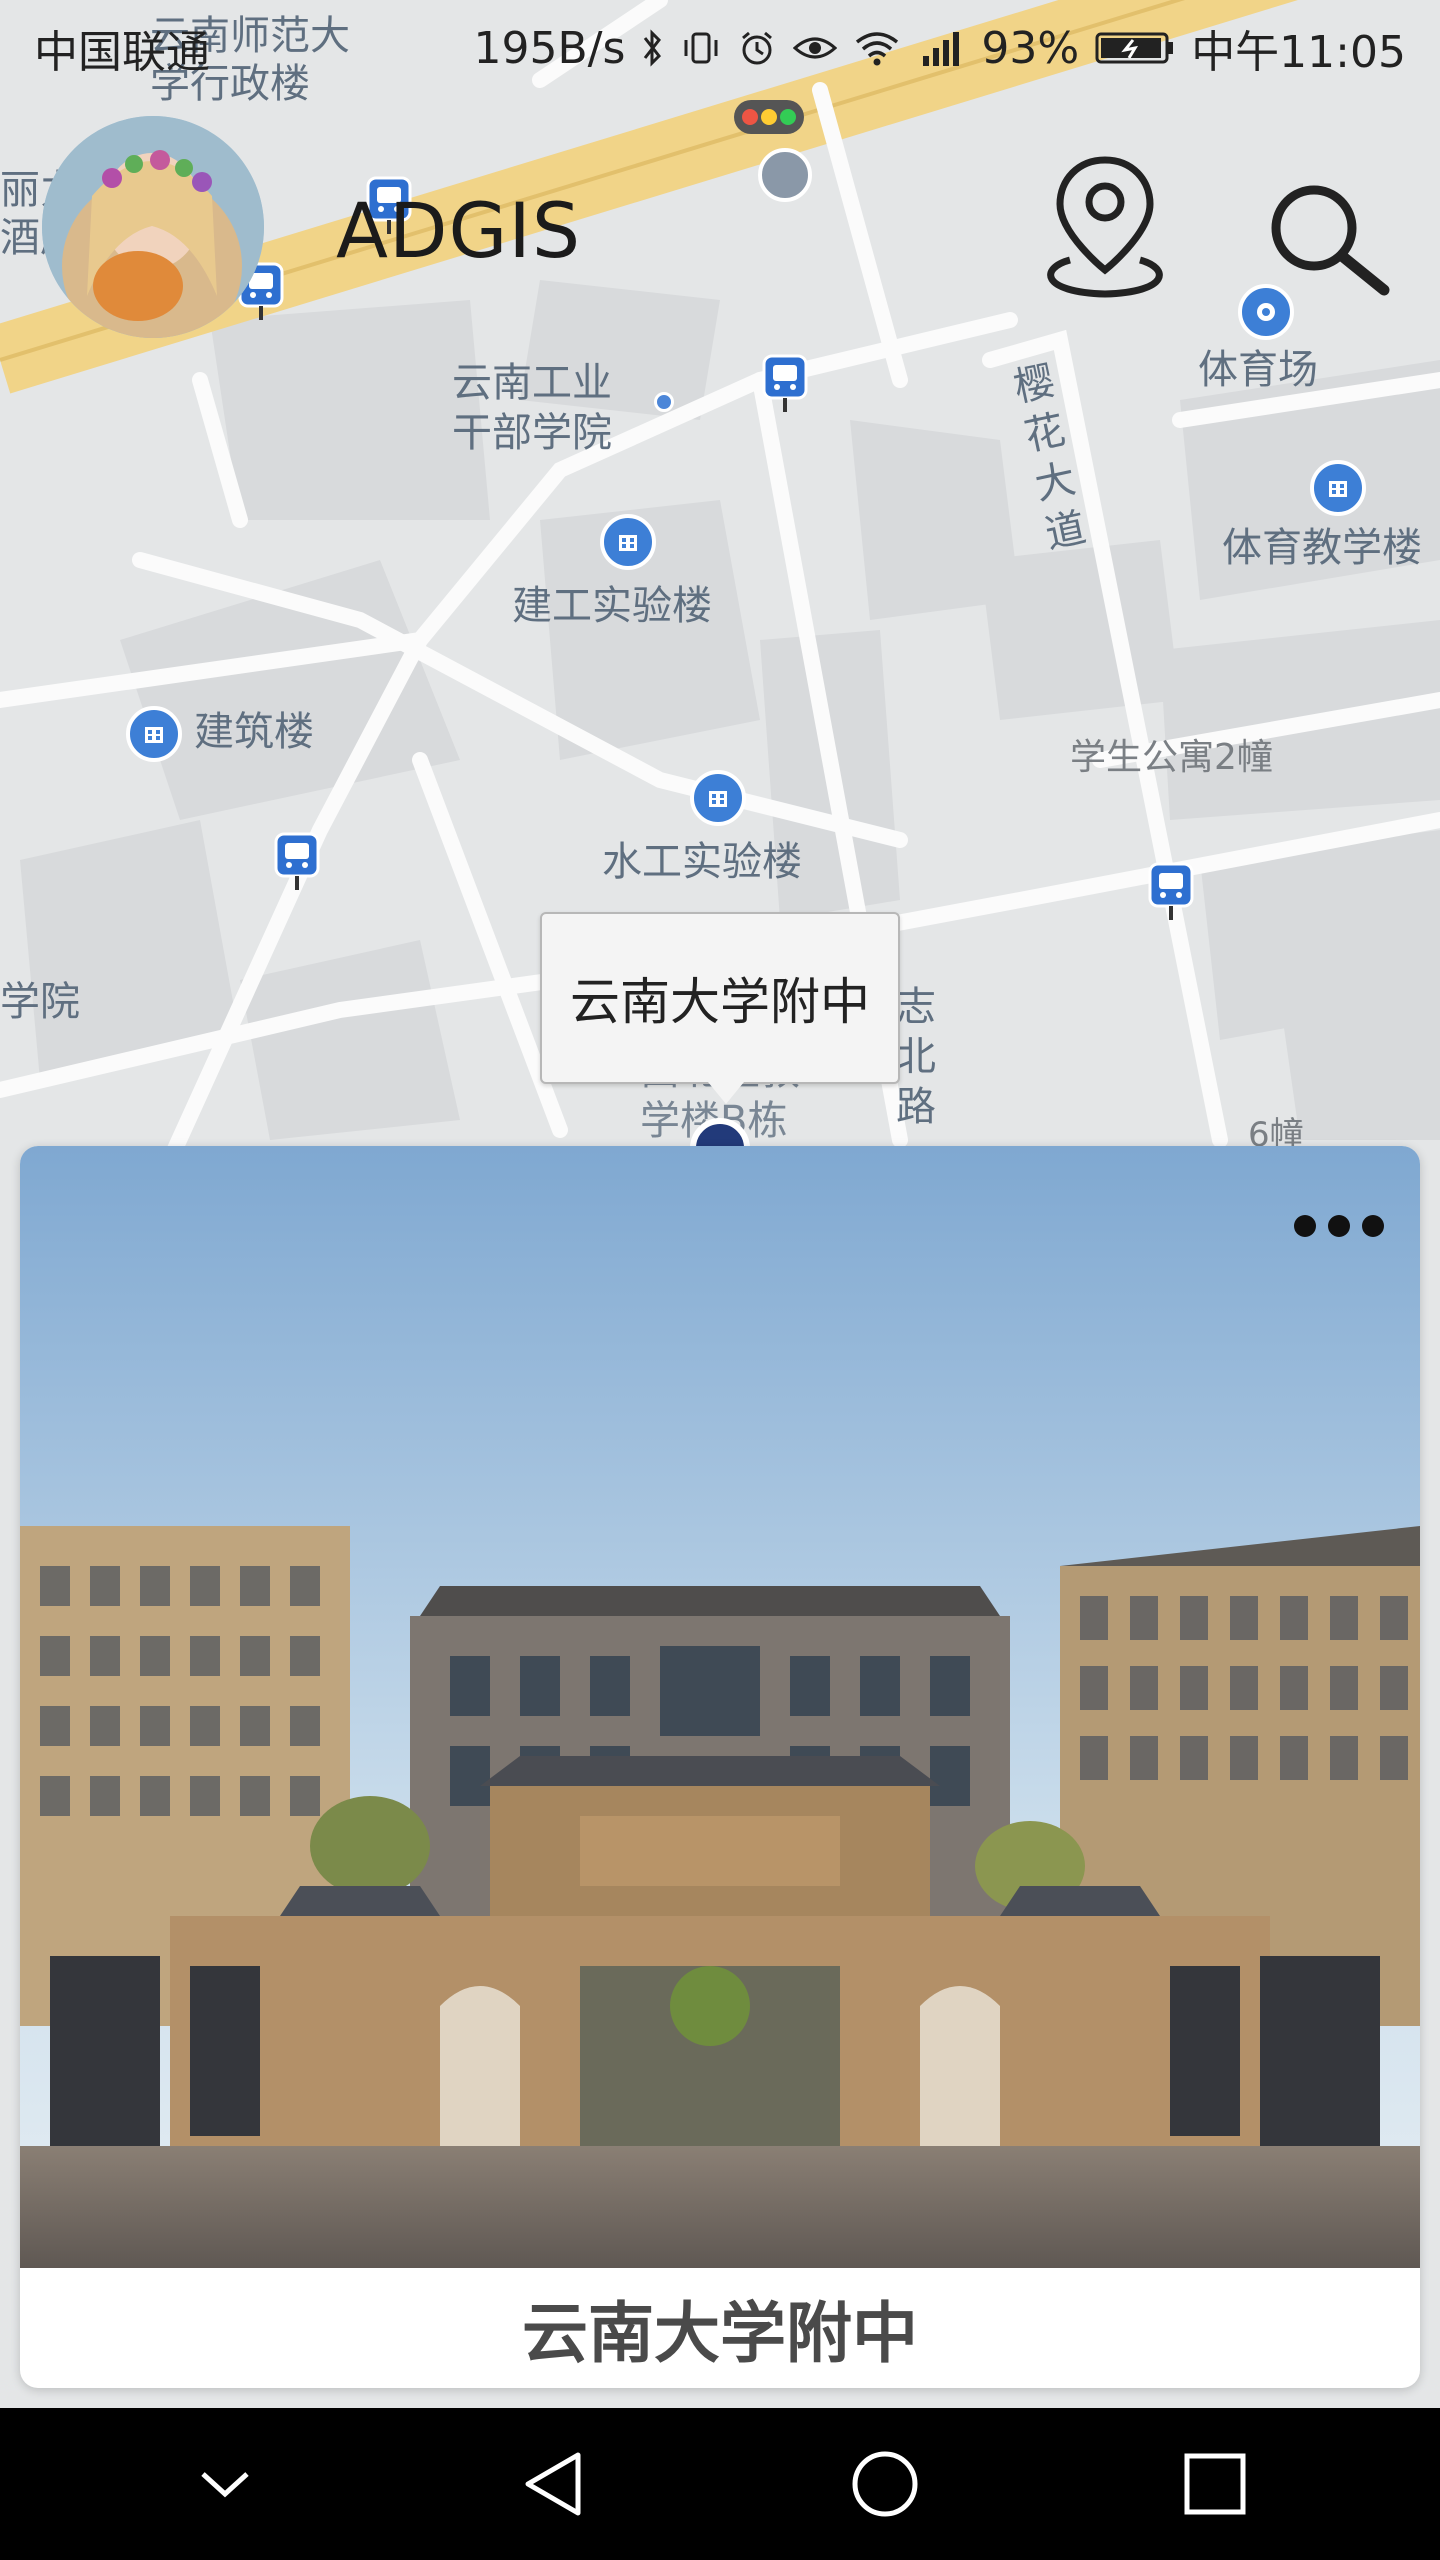 Image resolution: width=1440 pixels, height=2560 pixels. What do you see at coordinates (459, 230) in the screenshot?
I see `app-title: ADGIS` at bounding box center [459, 230].